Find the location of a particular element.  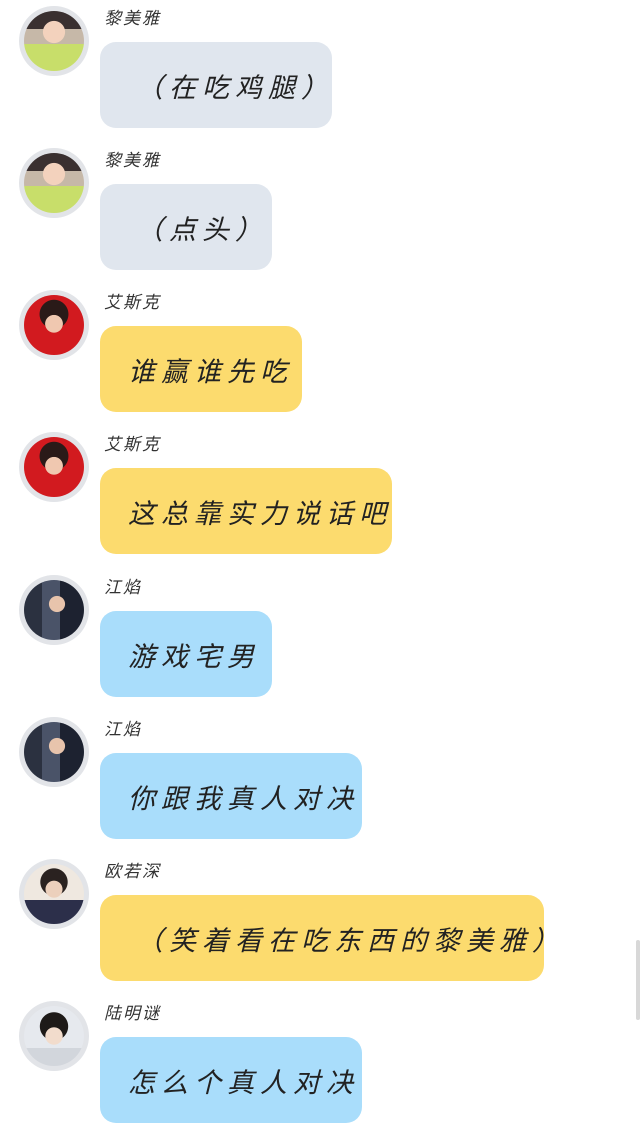

message-bubble: 你跟我真人对决 is located at coordinates (231, 796).